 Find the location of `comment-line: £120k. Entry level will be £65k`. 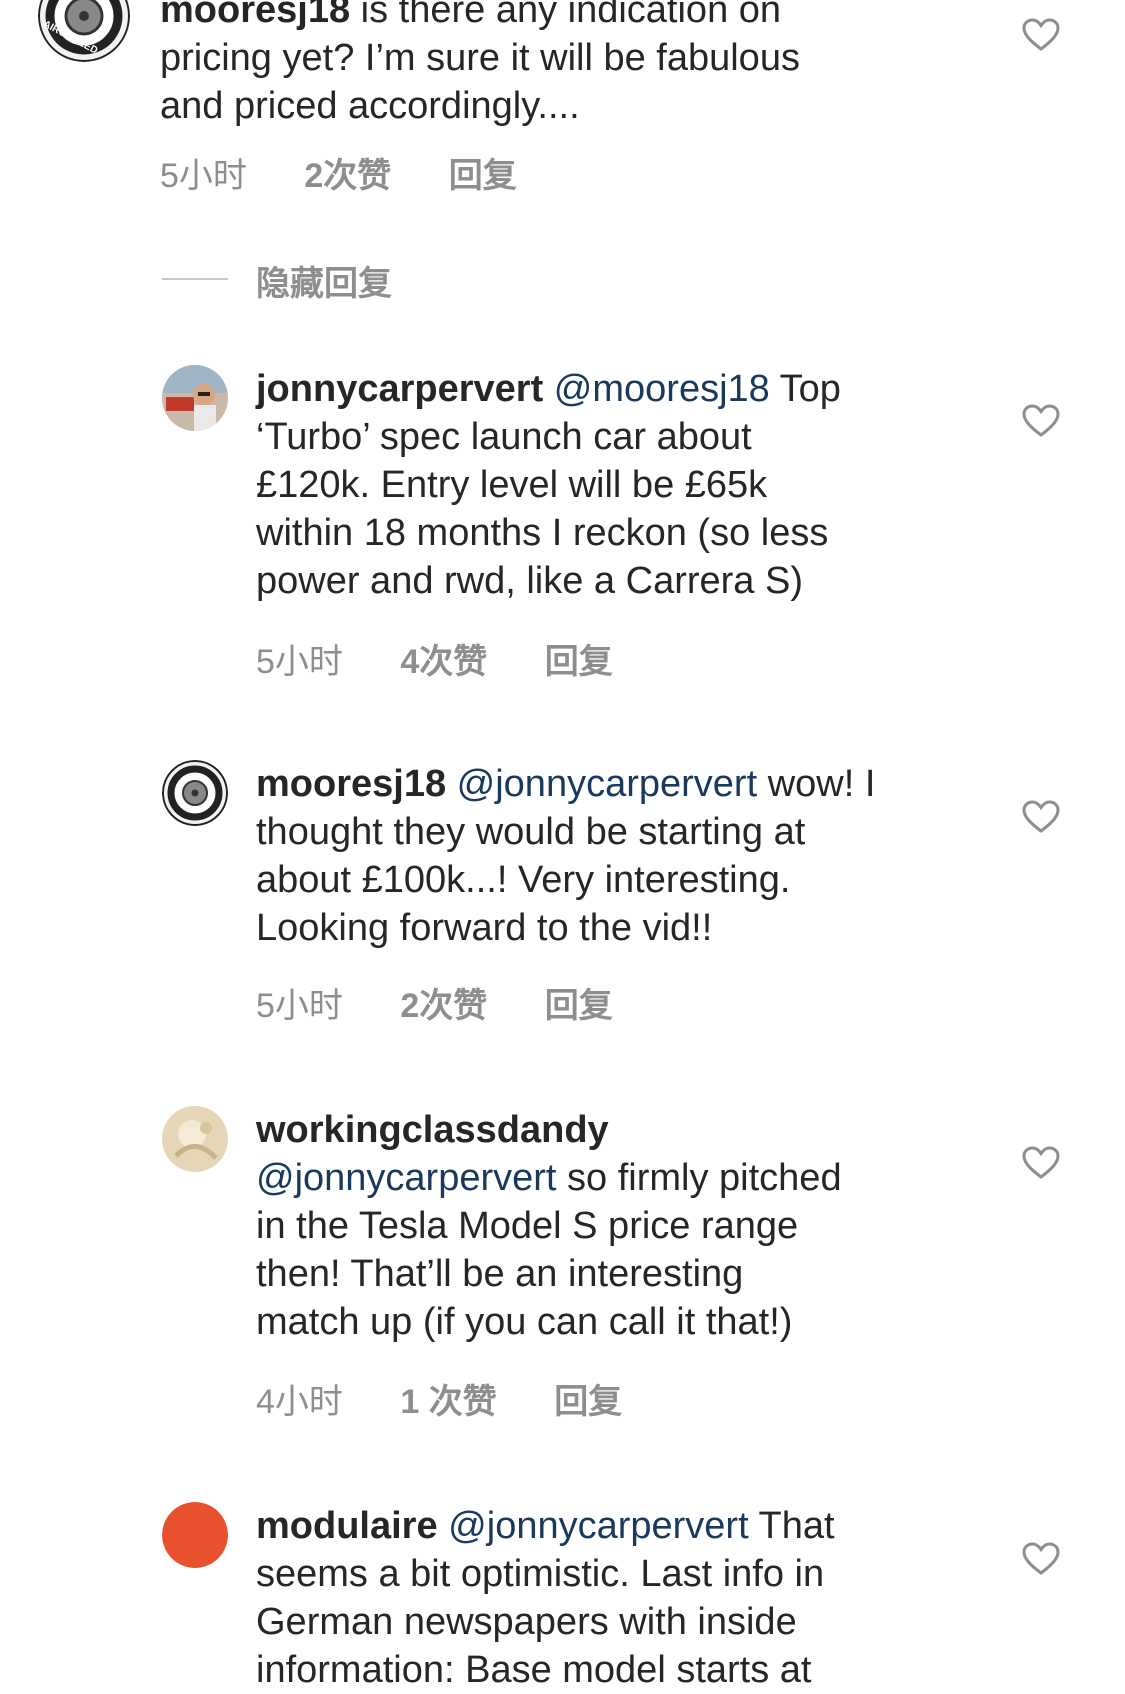

comment-line: £120k. Entry level will be £65k is located at coordinates (512, 485).